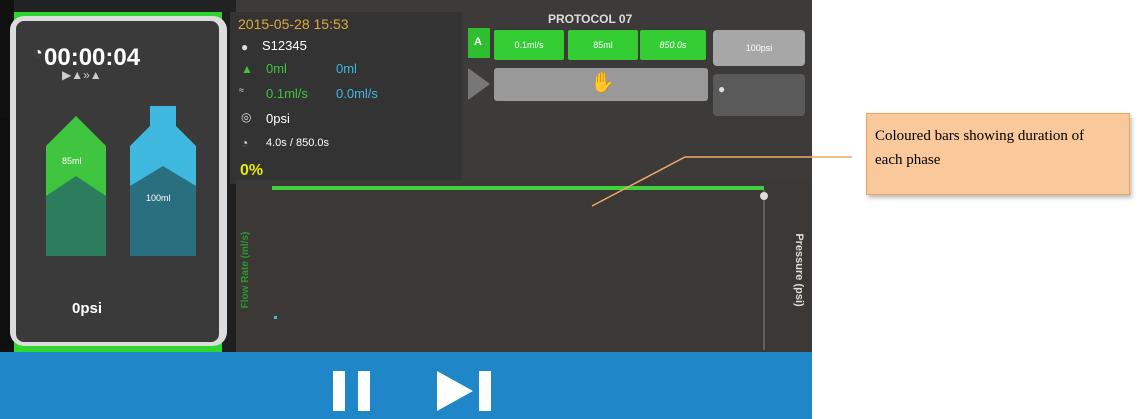  What do you see at coordinates (82, 75) in the screenshot?
I see `flow-direction-icon: ▶▲»▲` at bounding box center [82, 75].